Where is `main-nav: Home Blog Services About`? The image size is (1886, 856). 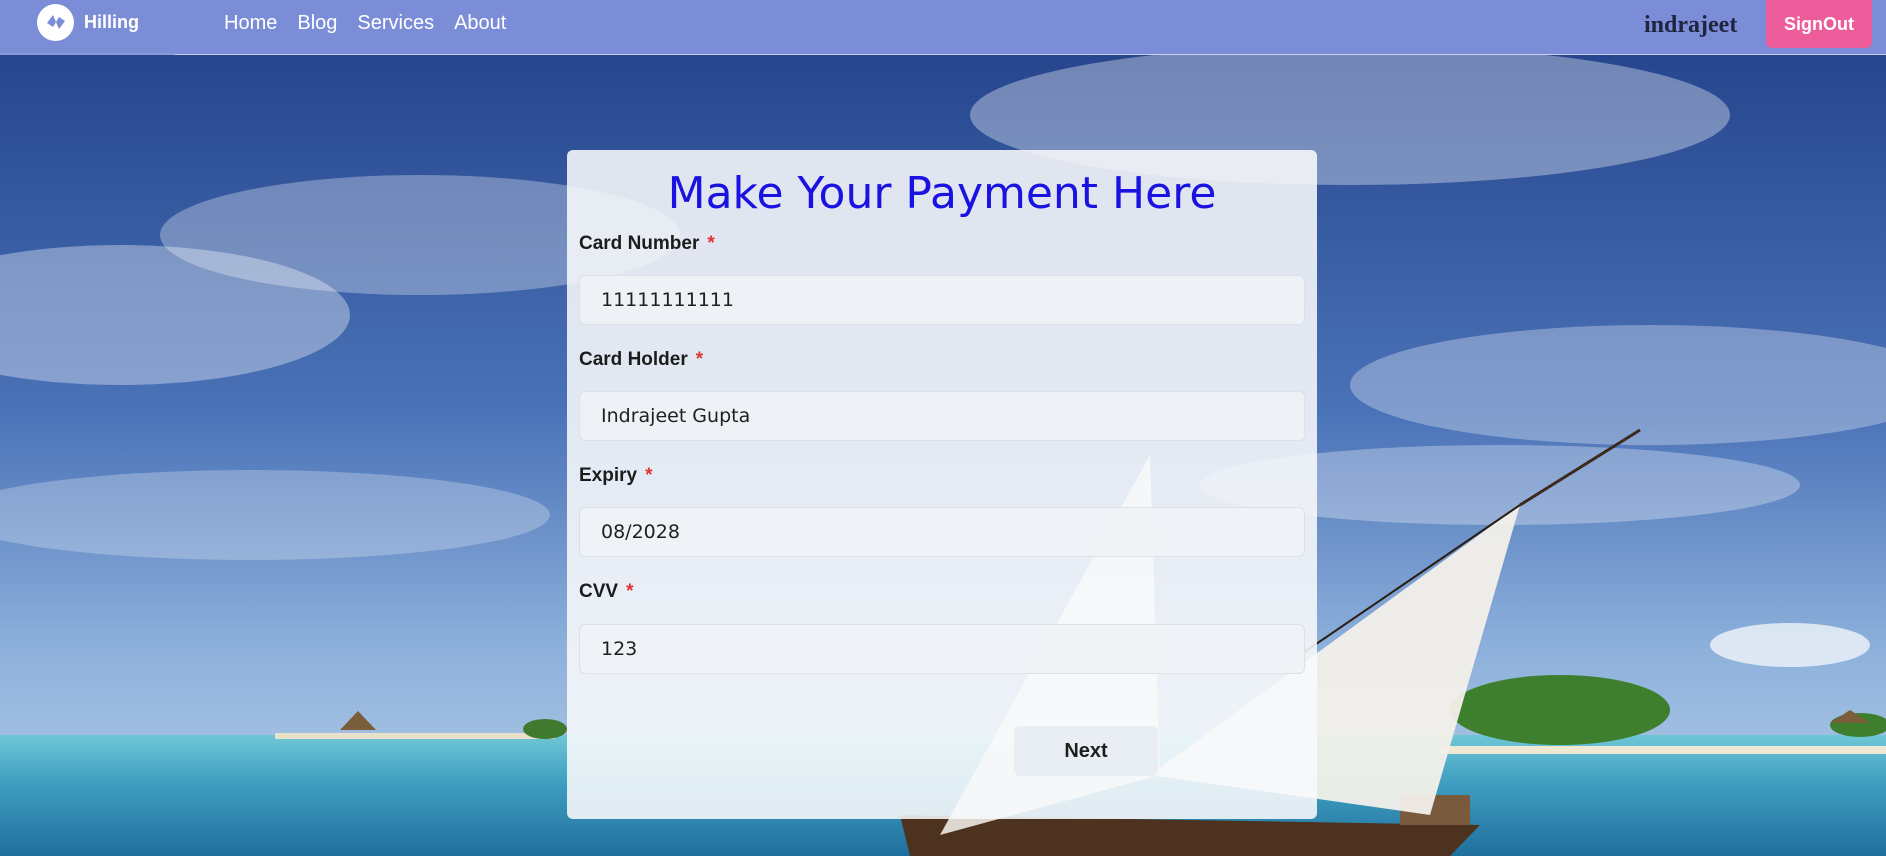 main-nav: Home Blog Services About is located at coordinates (375, 23).